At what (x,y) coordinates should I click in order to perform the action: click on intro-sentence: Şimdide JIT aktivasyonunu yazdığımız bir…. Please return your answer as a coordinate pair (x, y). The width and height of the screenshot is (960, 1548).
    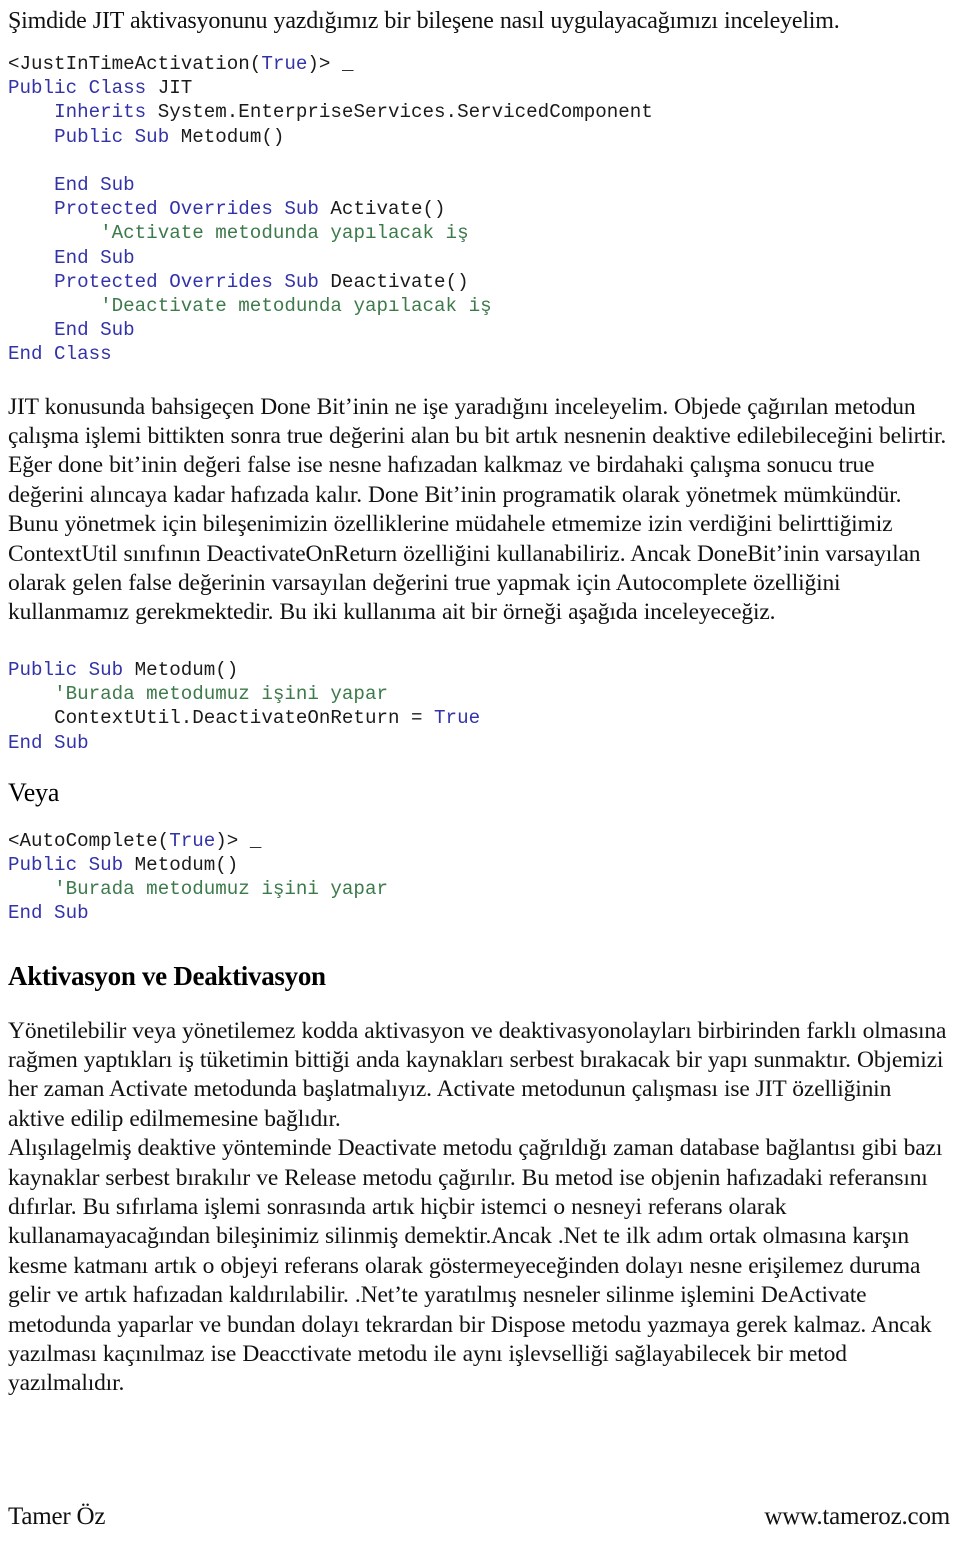
    Looking at the image, I should click on (424, 21).